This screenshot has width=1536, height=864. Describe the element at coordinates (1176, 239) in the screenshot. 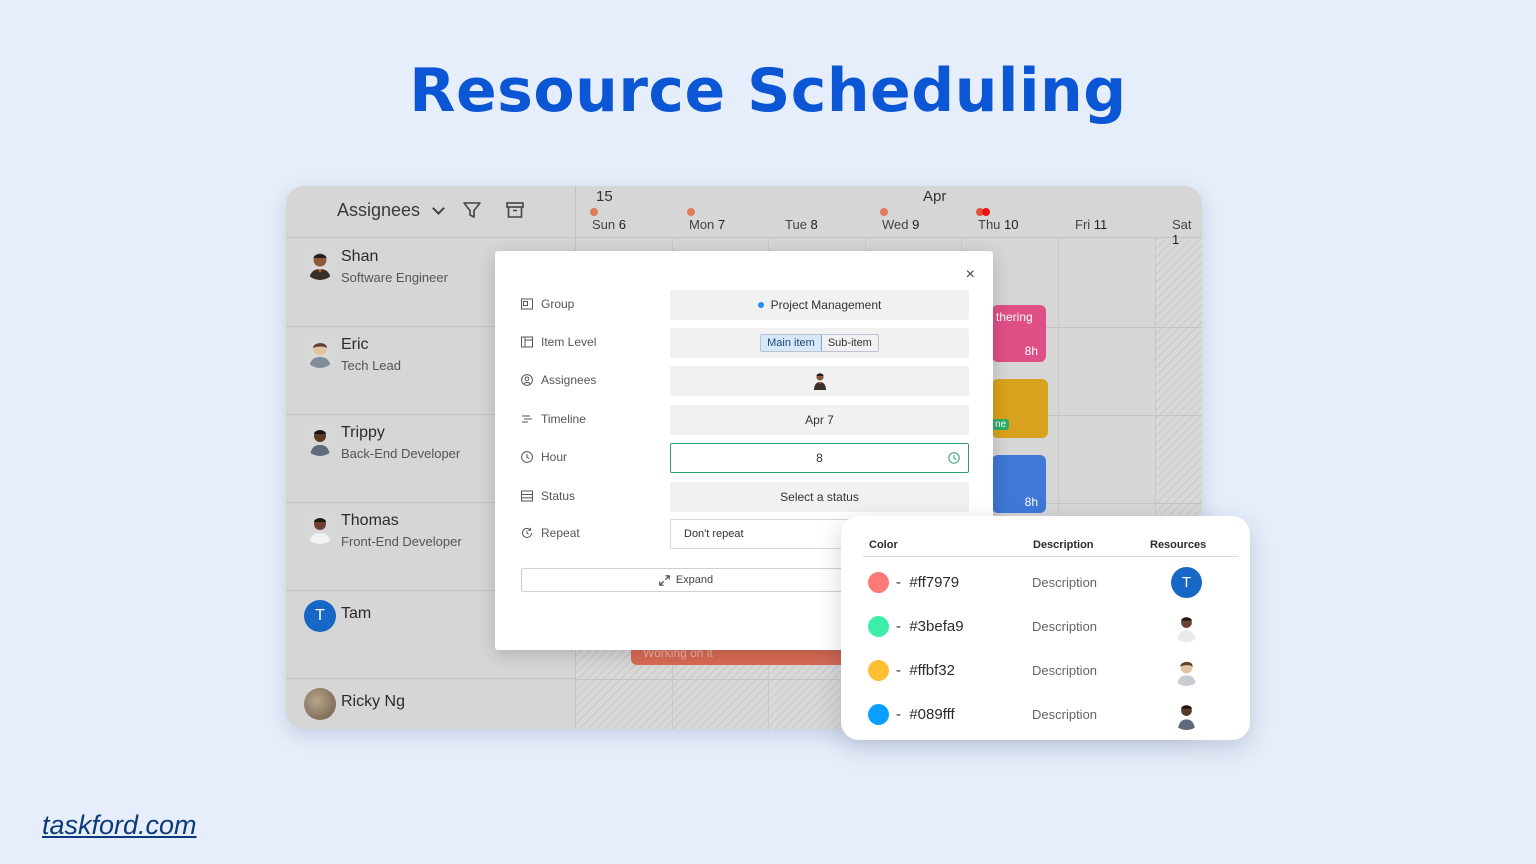

I see `day-date: 1` at that location.